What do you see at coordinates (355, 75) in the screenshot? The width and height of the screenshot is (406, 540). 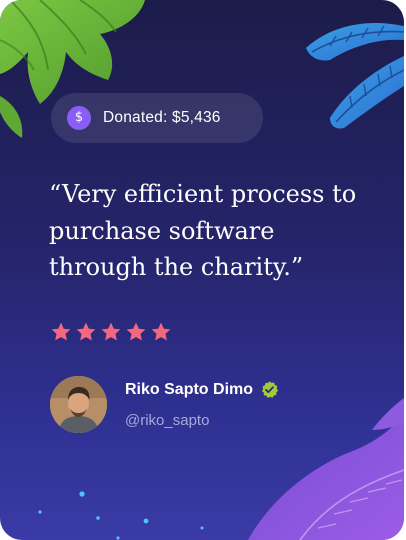 I see `blue-leaf-icon` at bounding box center [355, 75].